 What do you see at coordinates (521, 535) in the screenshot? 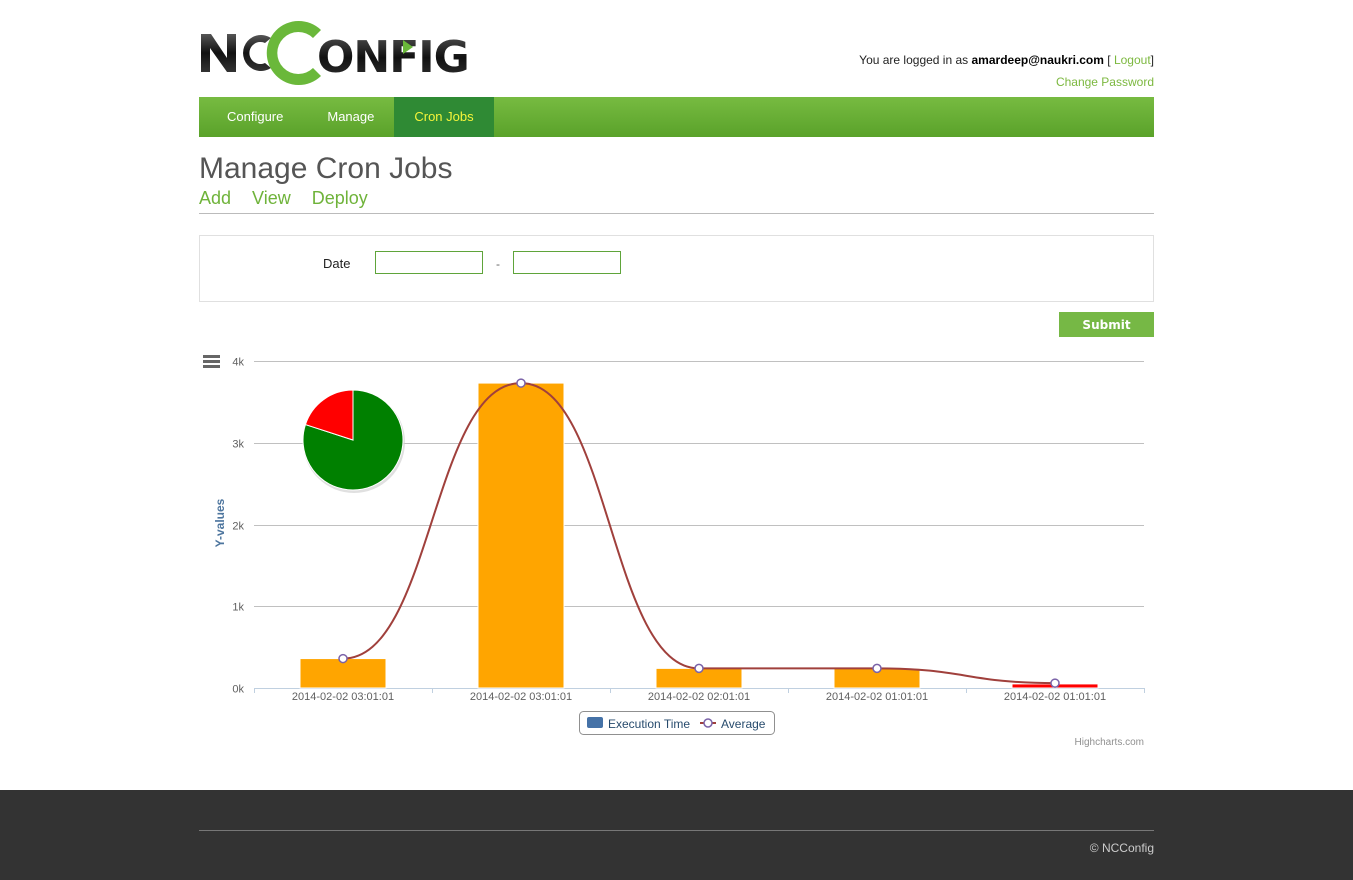
I see `bar-execution-time` at bounding box center [521, 535].